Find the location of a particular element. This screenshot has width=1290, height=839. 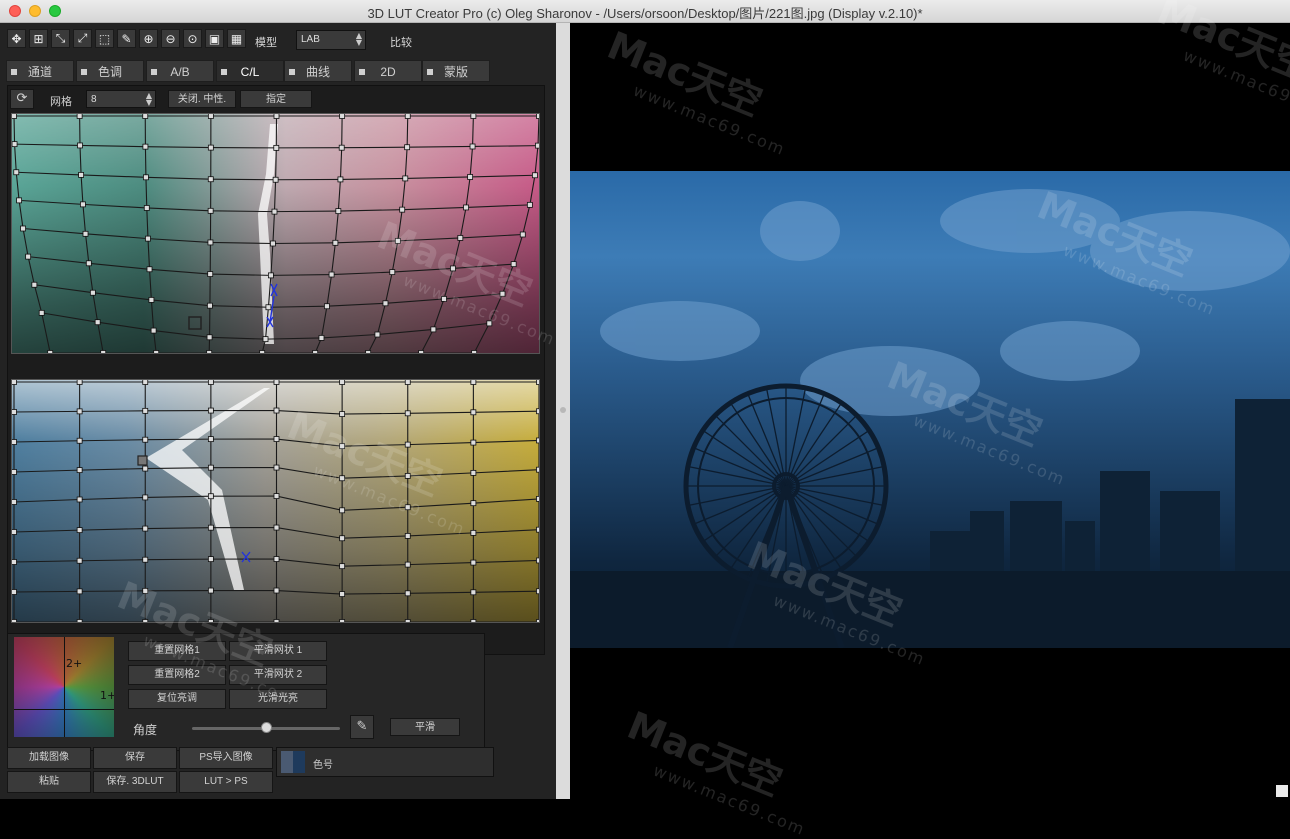

tab-ab: A/B is located at coordinates (180, 71).